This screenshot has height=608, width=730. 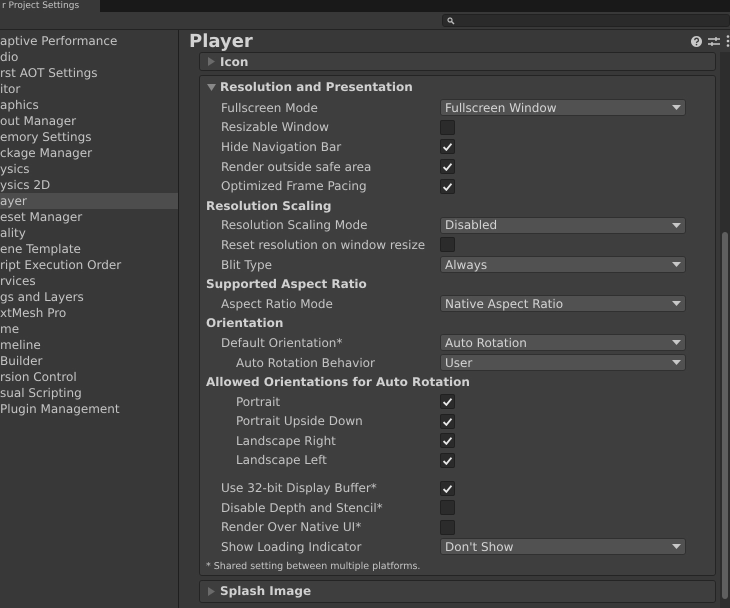 I want to click on sidebar-item: ript Execution Order, so click(x=89, y=265).